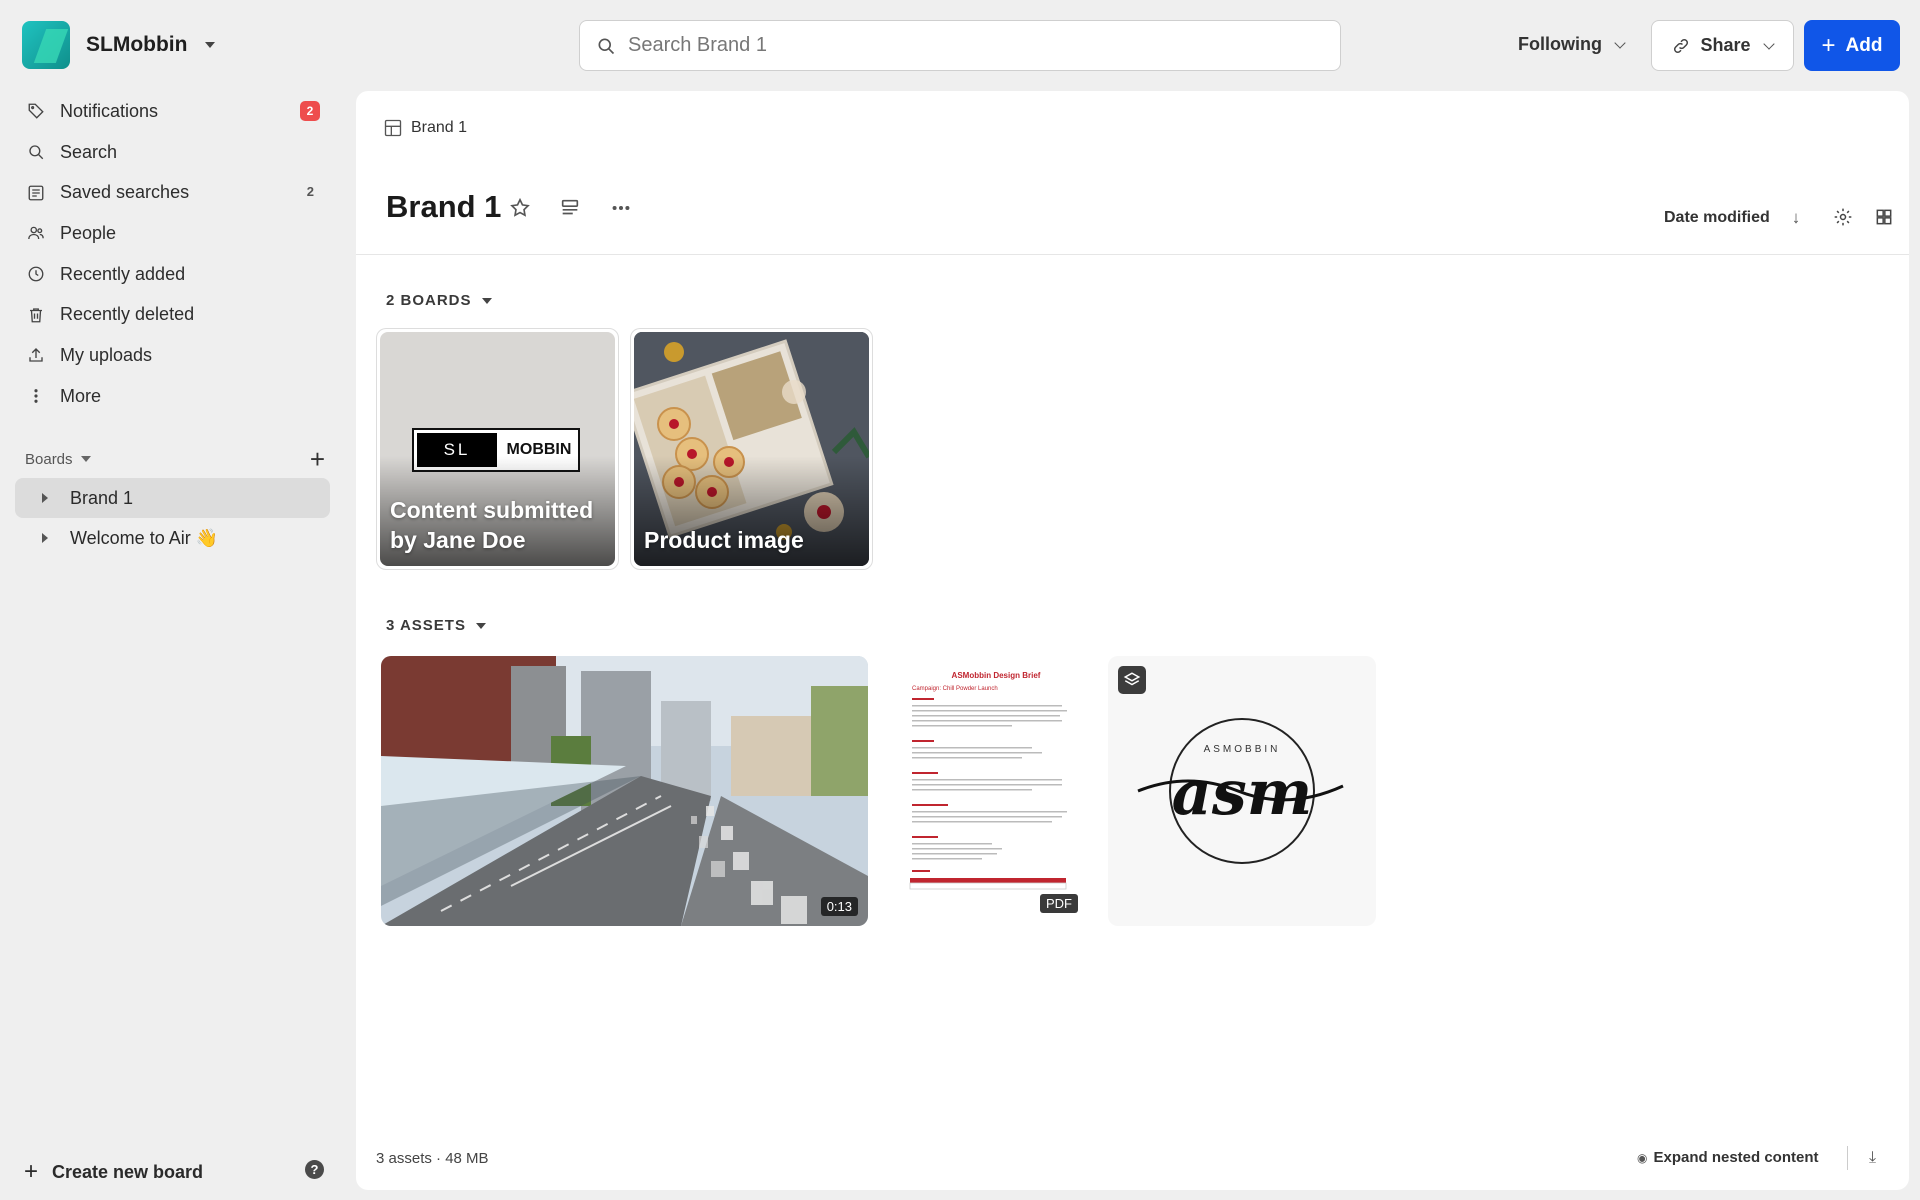 Image resolution: width=1920 pixels, height=1200 pixels. I want to click on download-icon: ⤓, so click(1872, 1158).